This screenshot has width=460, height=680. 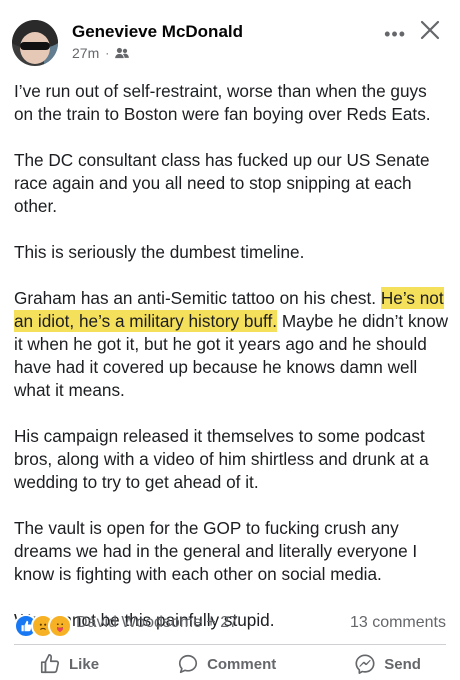 What do you see at coordinates (395, 34) in the screenshot?
I see `more-options-button: •••` at bounding box center [395, 34].